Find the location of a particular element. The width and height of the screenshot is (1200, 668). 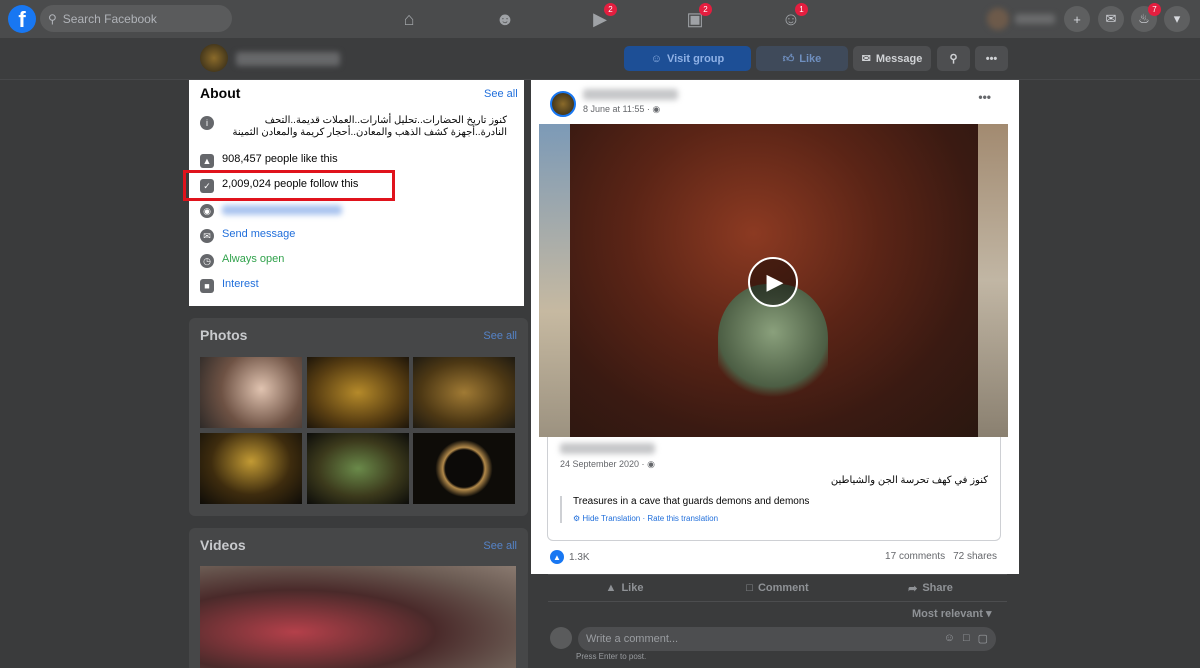

visit-group-button: ☺ Visit group is located at coordinates (687, 58).